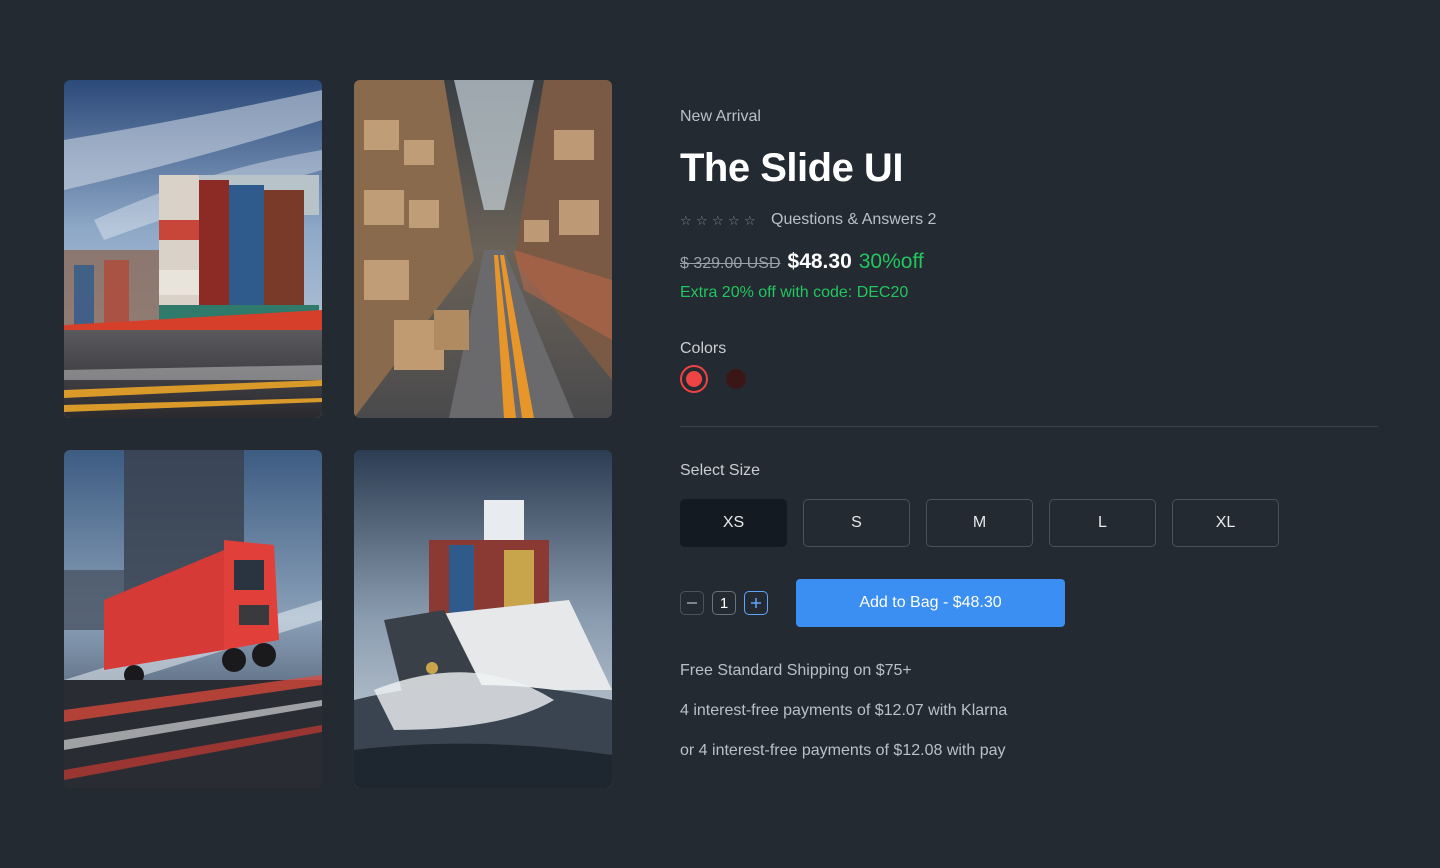  Describe the element at coordinates (715, 379) in the screenshot. I see `color-swatches` at that location.